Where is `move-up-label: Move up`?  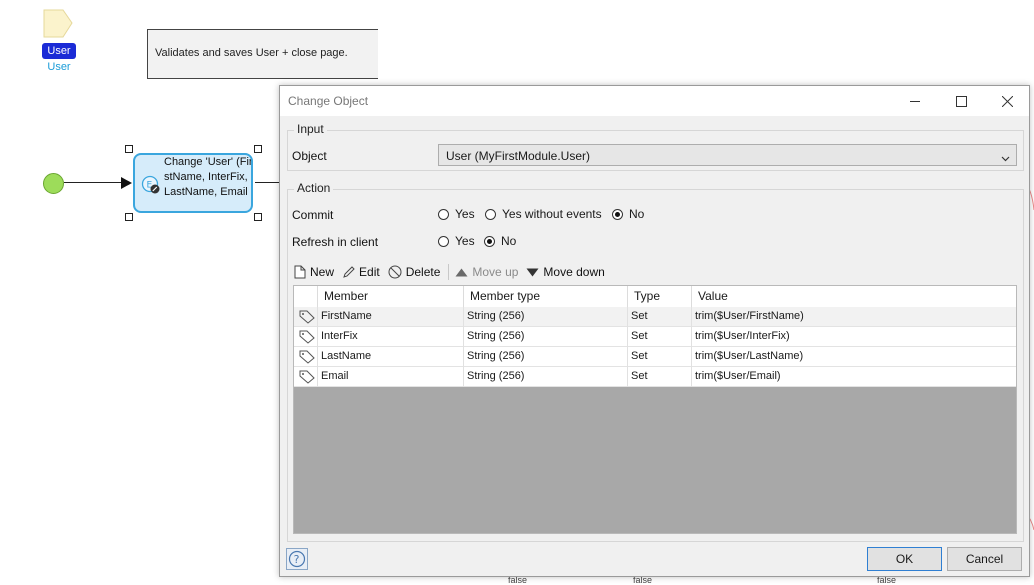 move-up-label: Move up is located at coordinates (495, 272).